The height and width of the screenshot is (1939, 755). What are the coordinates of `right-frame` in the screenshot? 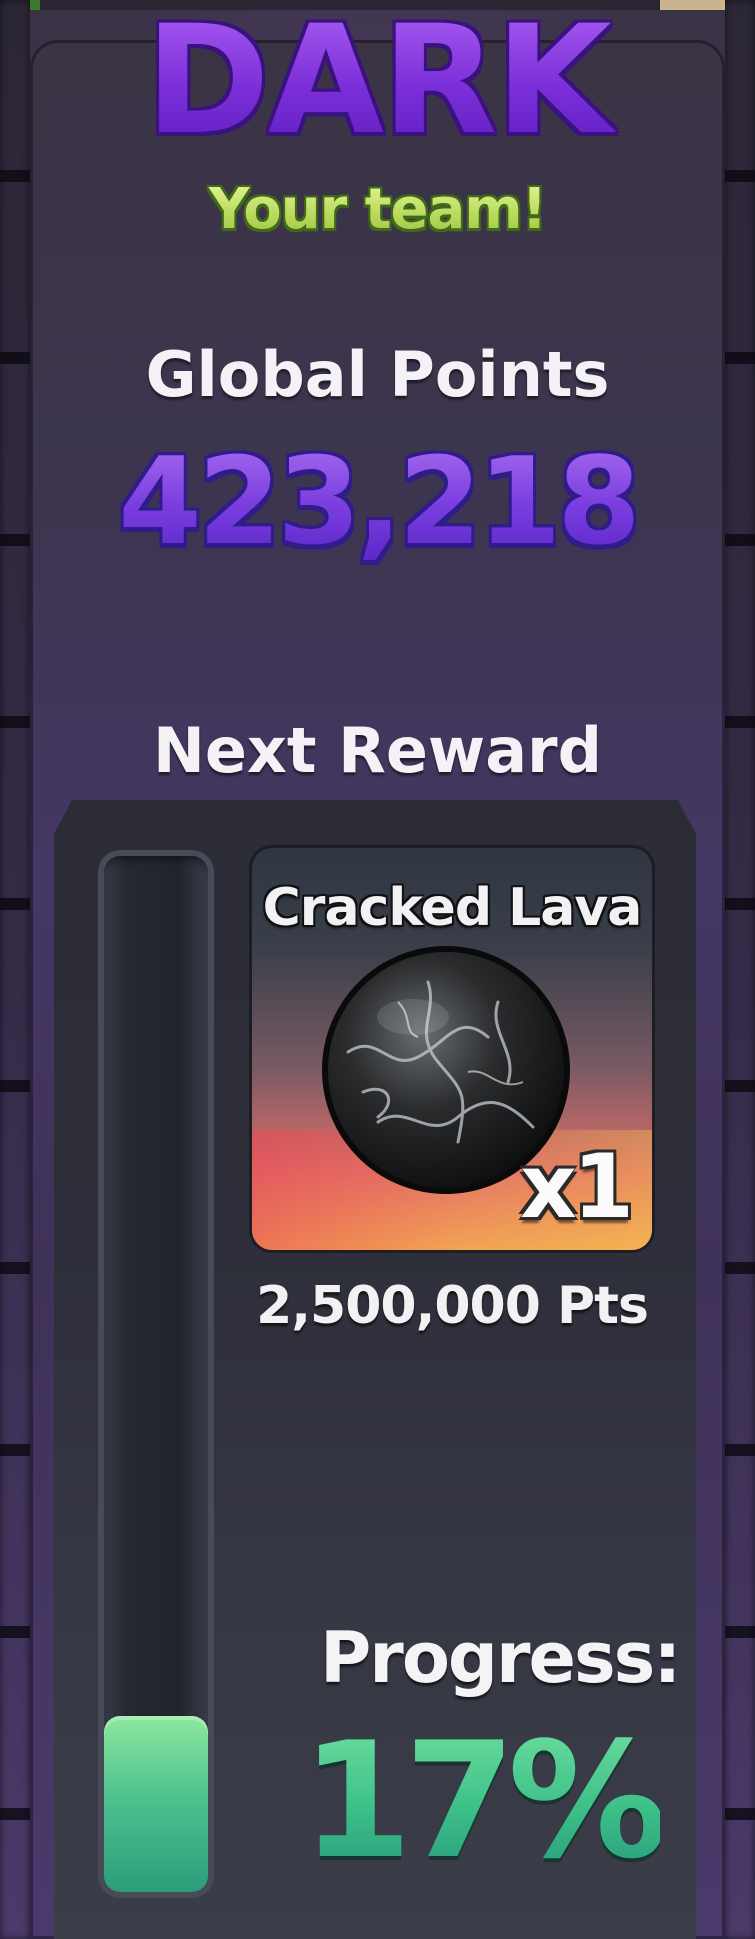 It's located at (740, 969).